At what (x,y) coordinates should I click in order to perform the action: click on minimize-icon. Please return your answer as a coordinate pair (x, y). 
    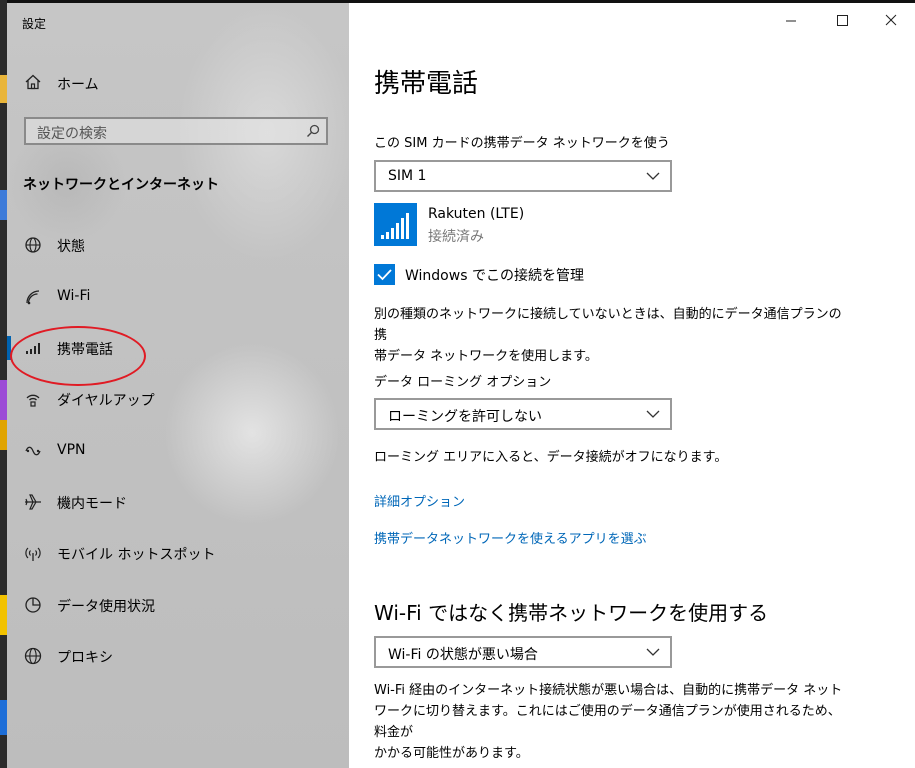
    Looking at the image, I should click on (791, 21).